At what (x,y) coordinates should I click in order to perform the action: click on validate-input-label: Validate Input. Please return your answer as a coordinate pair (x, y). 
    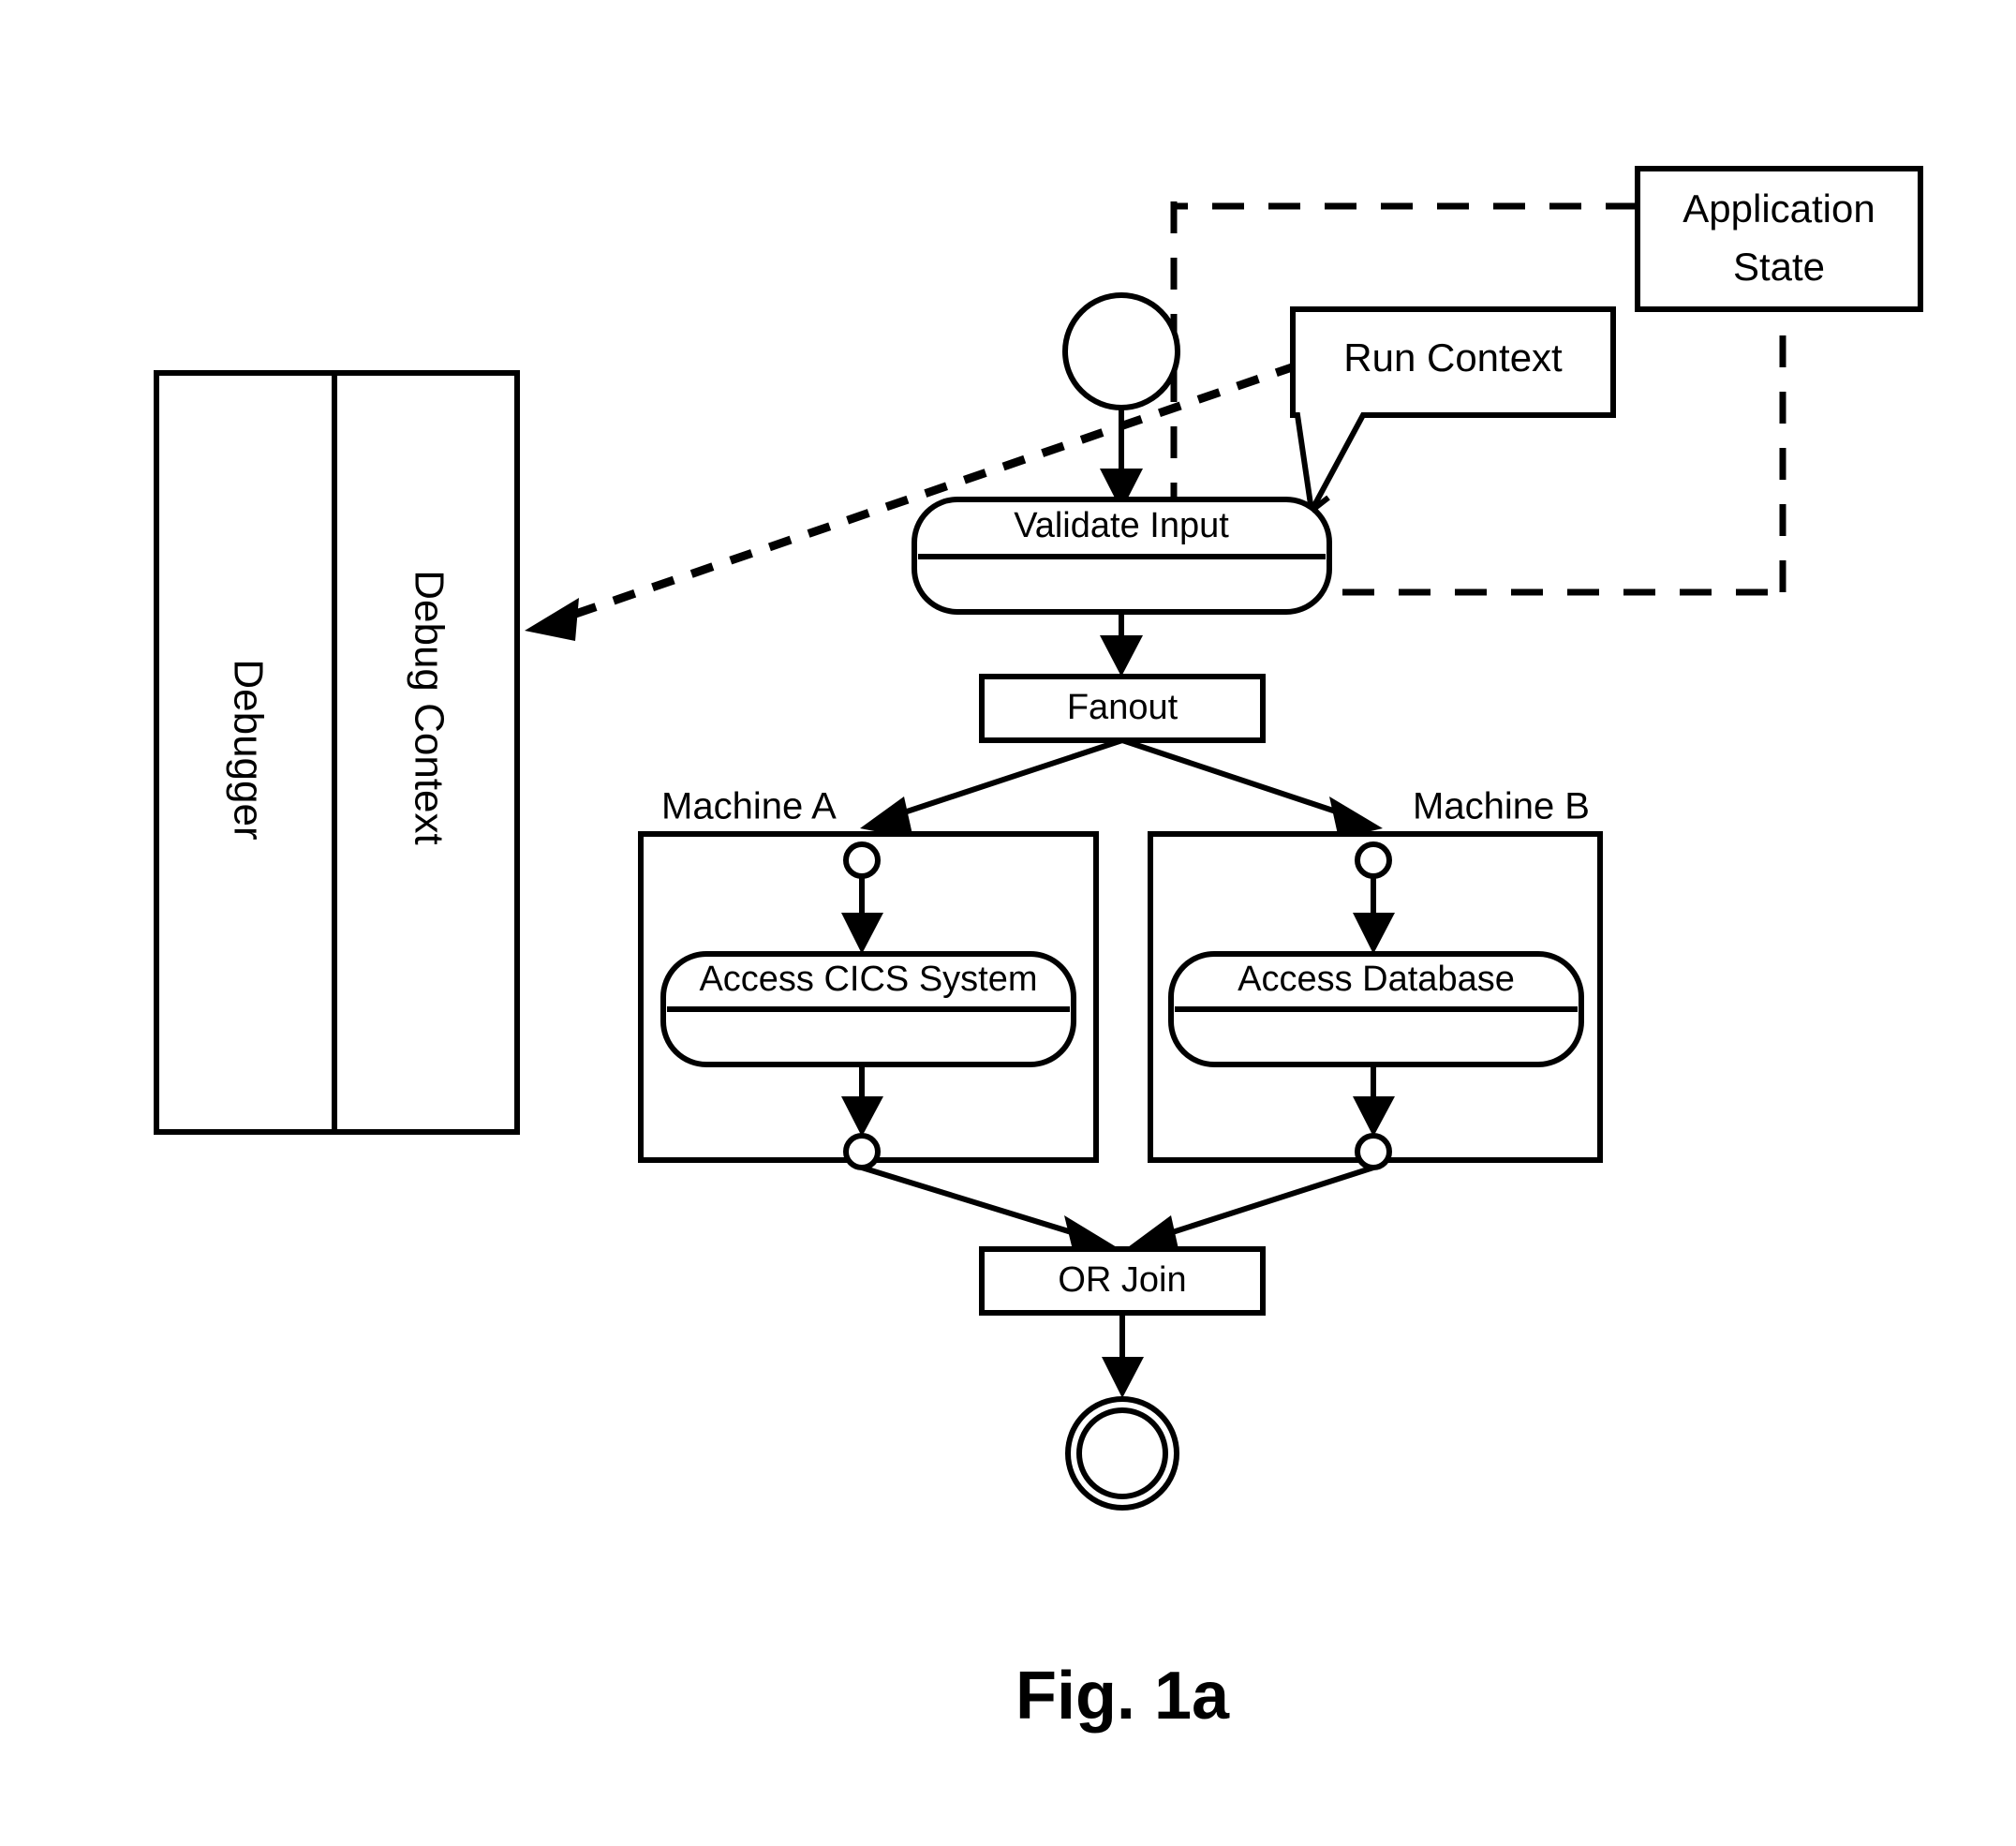
    Looking at the image, I should click on (1121, 525).